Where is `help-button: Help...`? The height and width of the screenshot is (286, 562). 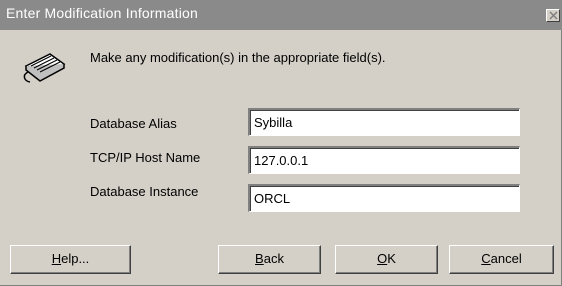 help-button: Help... is located at coordinates (70, 259).